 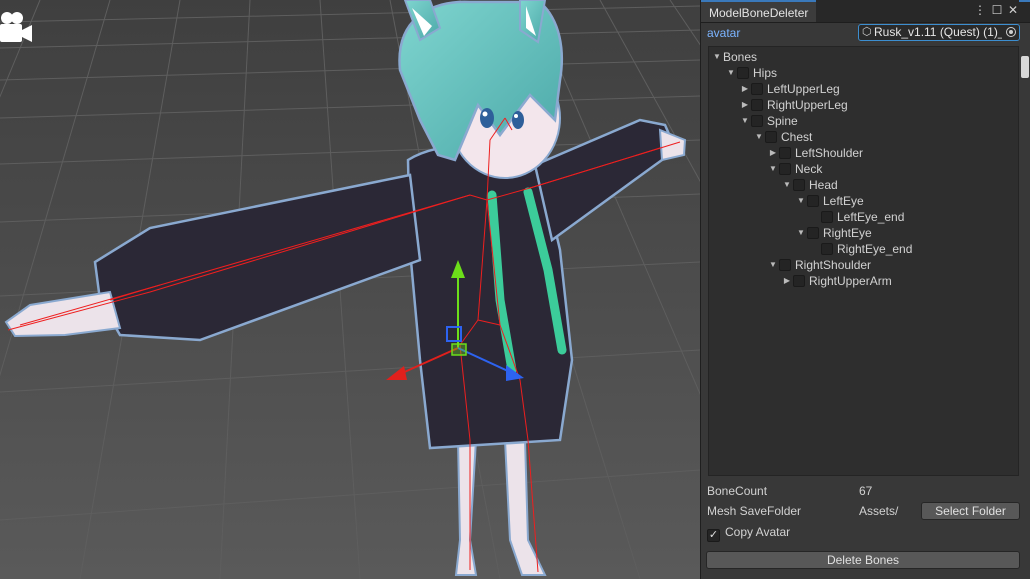 I want to click on mesh-save-folder-label: Mesh SaveFolder, so click(x=754, y=511).